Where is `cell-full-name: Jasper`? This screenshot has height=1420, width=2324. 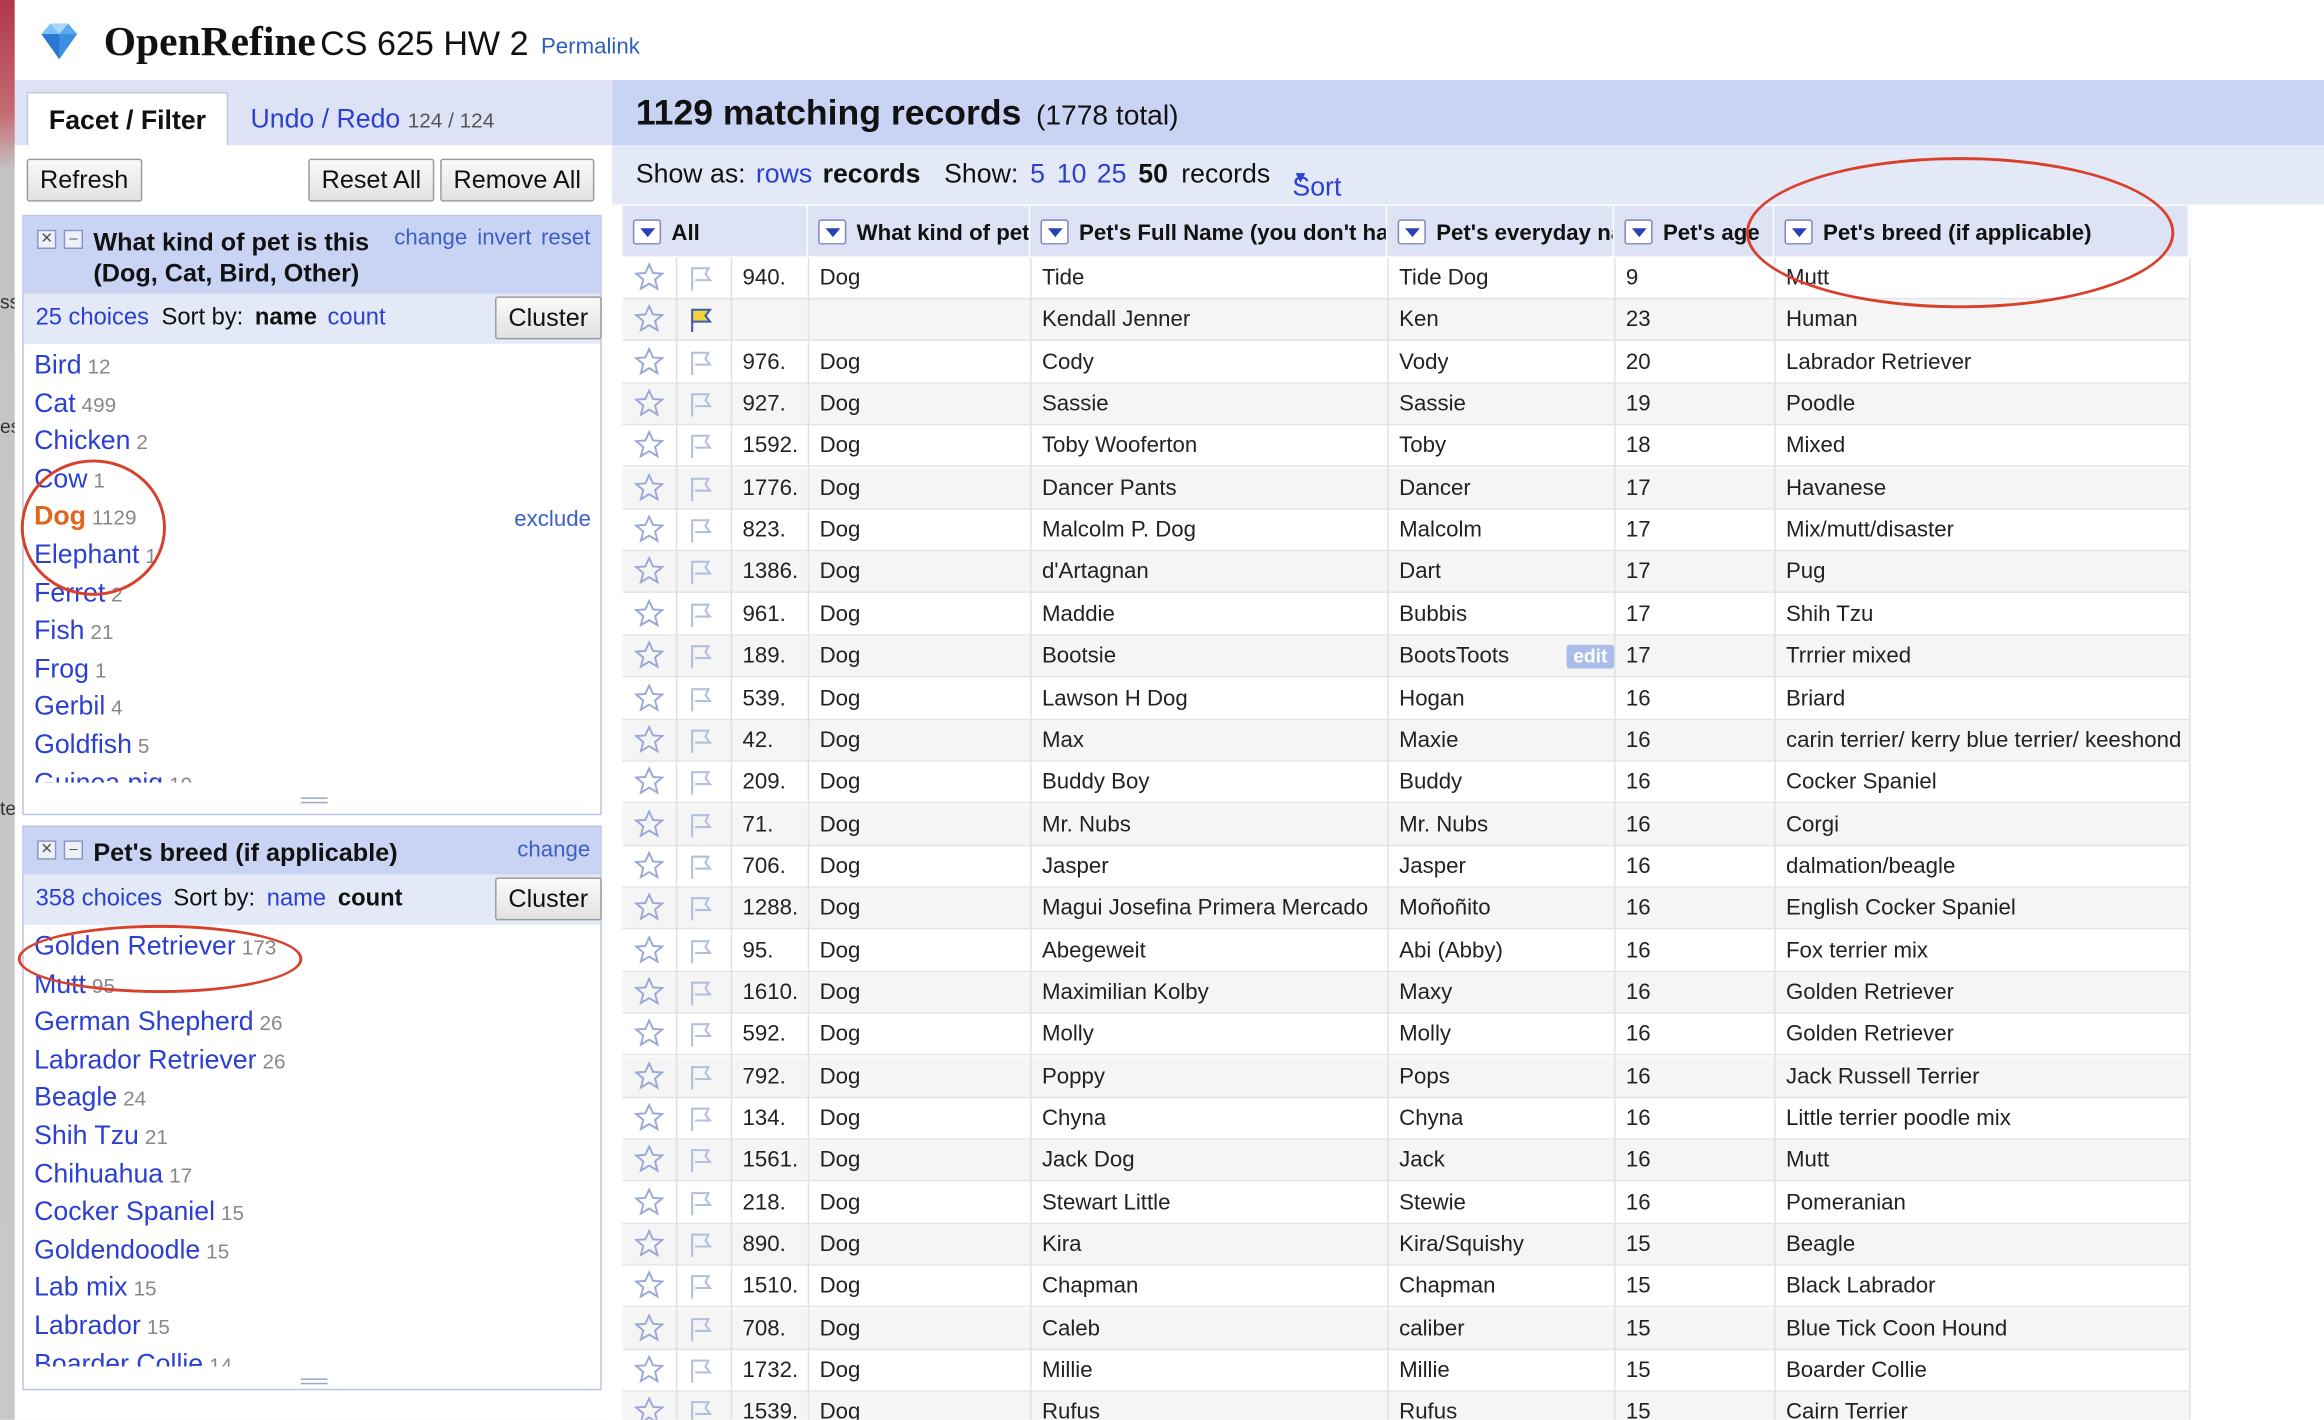 cell-full-name: Jasper is located at coordinates (1075, 866).